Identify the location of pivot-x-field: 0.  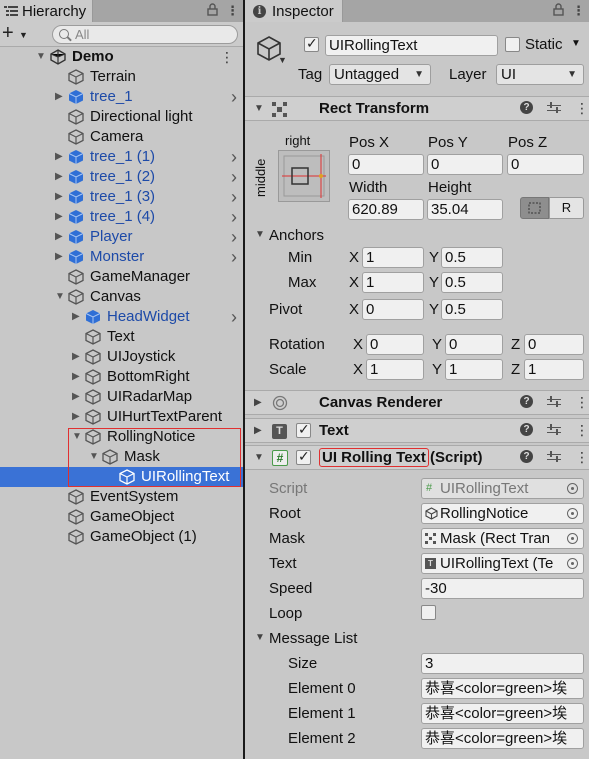
(393, 309).